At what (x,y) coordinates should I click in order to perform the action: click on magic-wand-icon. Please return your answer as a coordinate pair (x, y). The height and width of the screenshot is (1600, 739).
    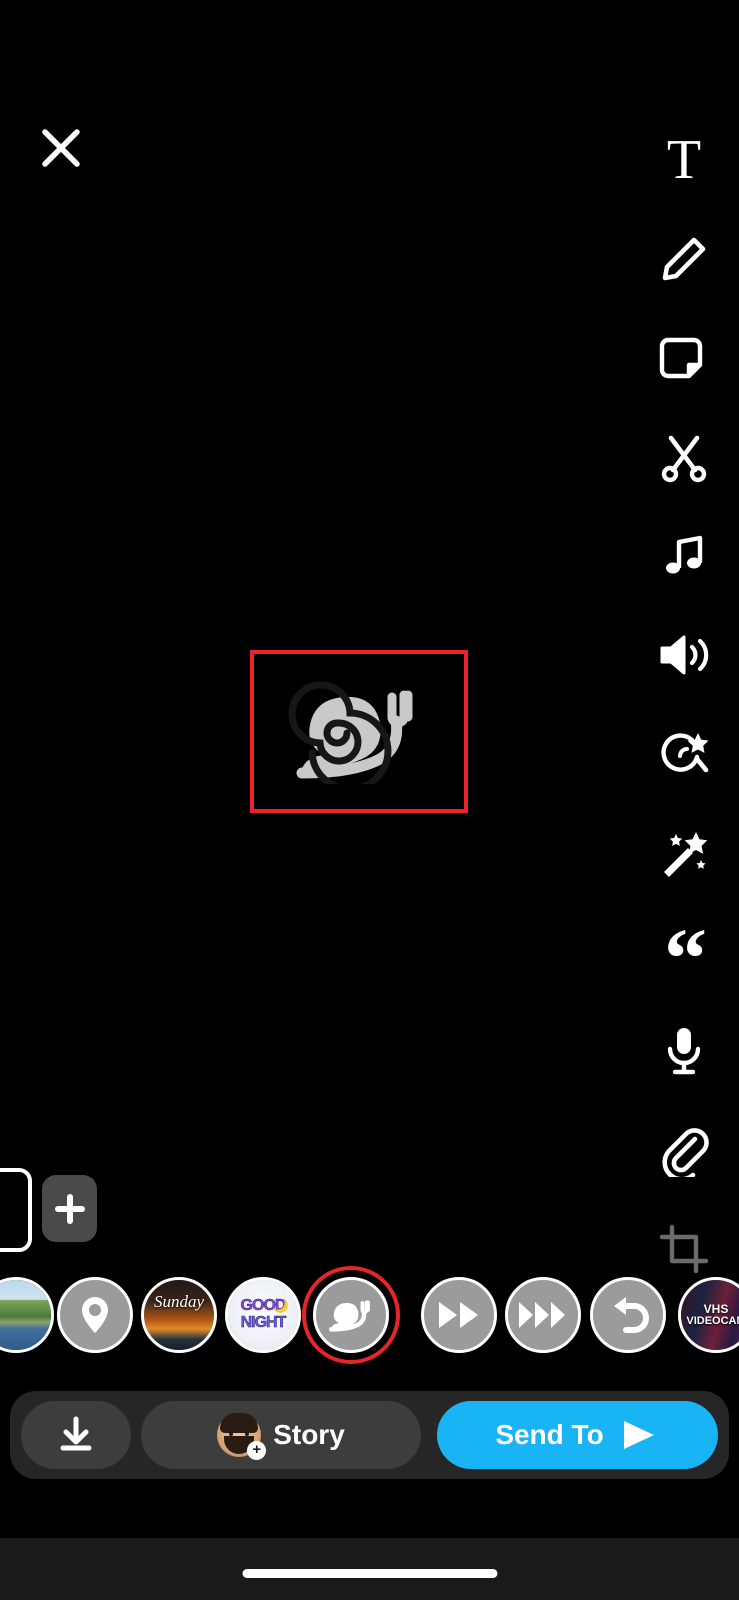
    Looking at the image, I should click on (686, 854).